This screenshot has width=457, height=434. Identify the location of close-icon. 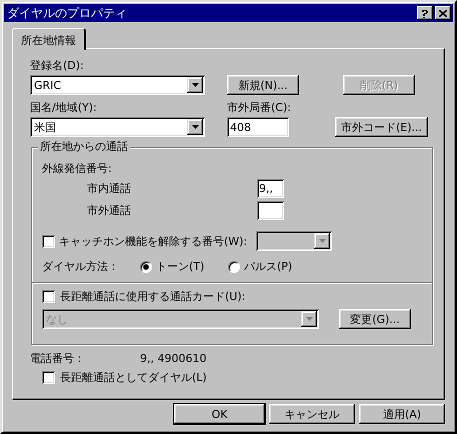
(443, 13).